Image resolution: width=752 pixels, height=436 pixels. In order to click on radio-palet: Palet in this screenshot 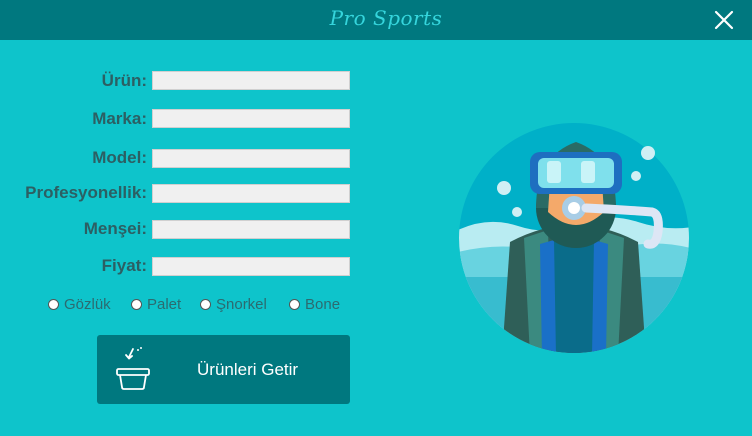, I will do `click(156, 304)`.